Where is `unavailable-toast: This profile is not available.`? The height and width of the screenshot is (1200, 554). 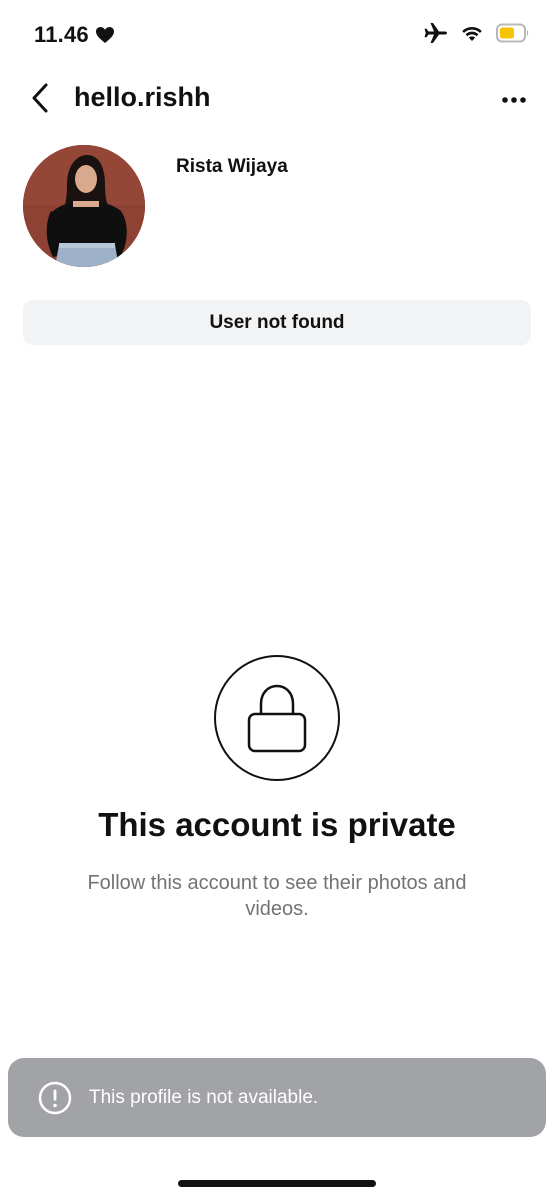 unavailable-toast: This profile is not available. is located at coordinates (277, 1097).